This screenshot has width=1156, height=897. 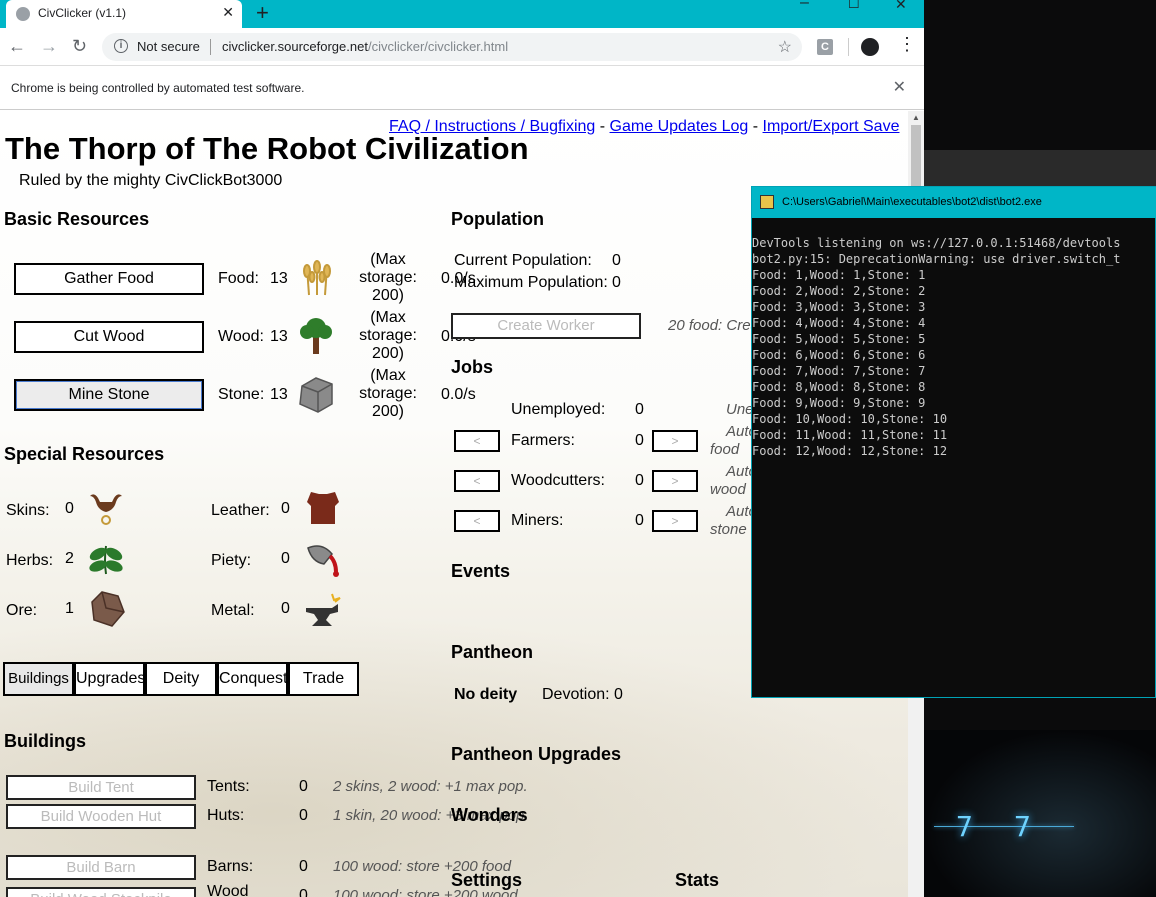 What do you see at coordinates (45, 741) in the screenshot?
I see `buildings-heading: Buildings` at bounding box center [45, 741].